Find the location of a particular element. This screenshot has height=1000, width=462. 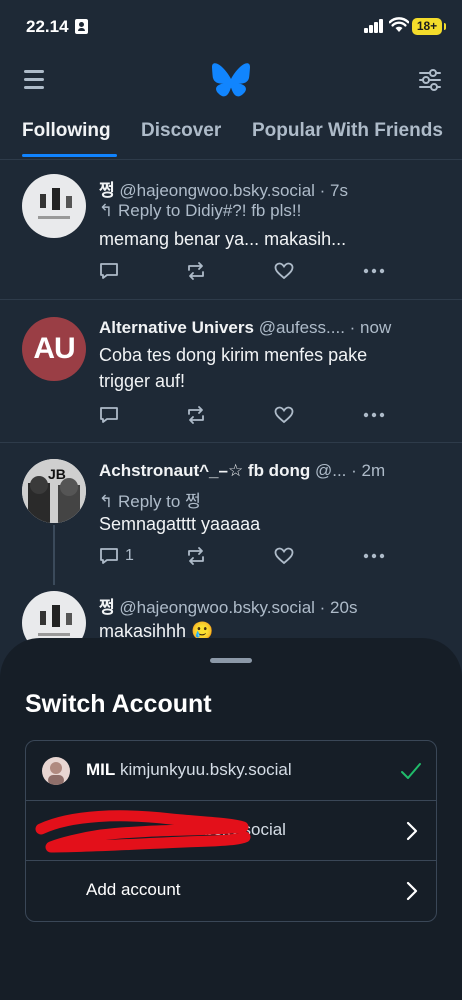

author-name: Achstronaut^_–☆ fb dong is located at coordinates (204, 470).